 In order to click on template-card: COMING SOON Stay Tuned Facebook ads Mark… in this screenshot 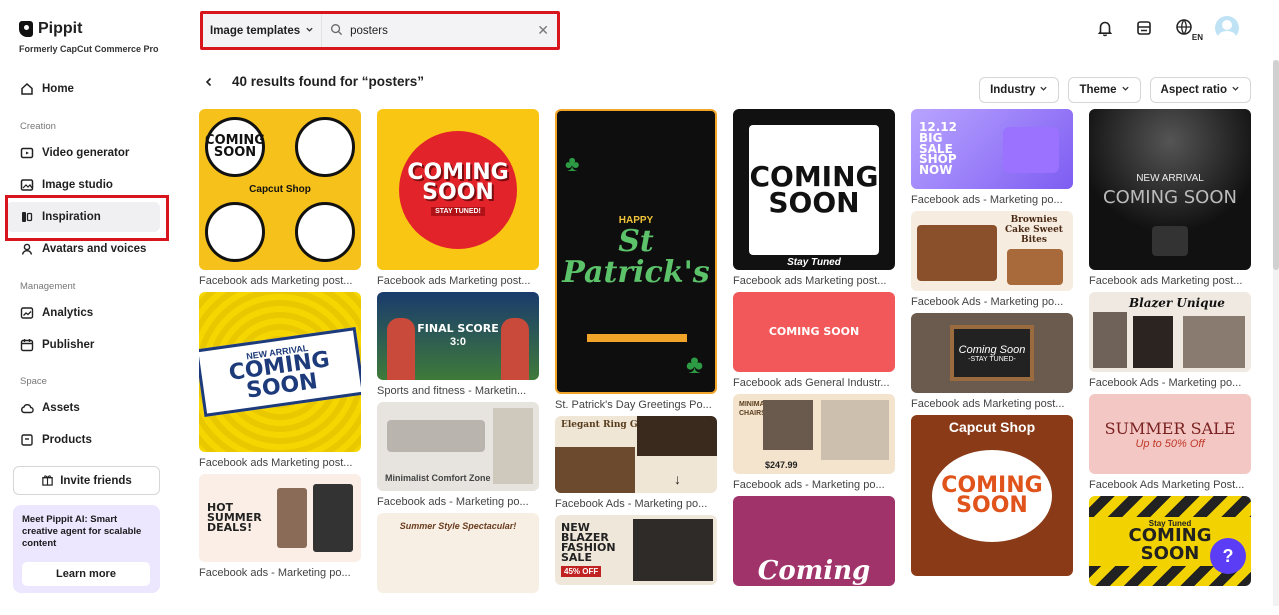, I will do `click(814, 200)`.